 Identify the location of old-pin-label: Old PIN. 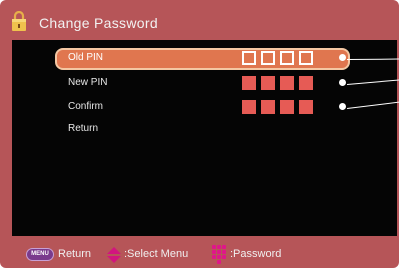
(86, 57).